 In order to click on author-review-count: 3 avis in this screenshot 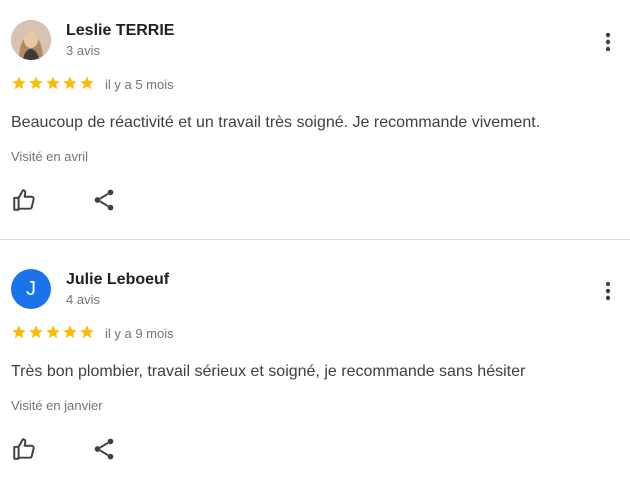, I will do `click(83, 50)`.